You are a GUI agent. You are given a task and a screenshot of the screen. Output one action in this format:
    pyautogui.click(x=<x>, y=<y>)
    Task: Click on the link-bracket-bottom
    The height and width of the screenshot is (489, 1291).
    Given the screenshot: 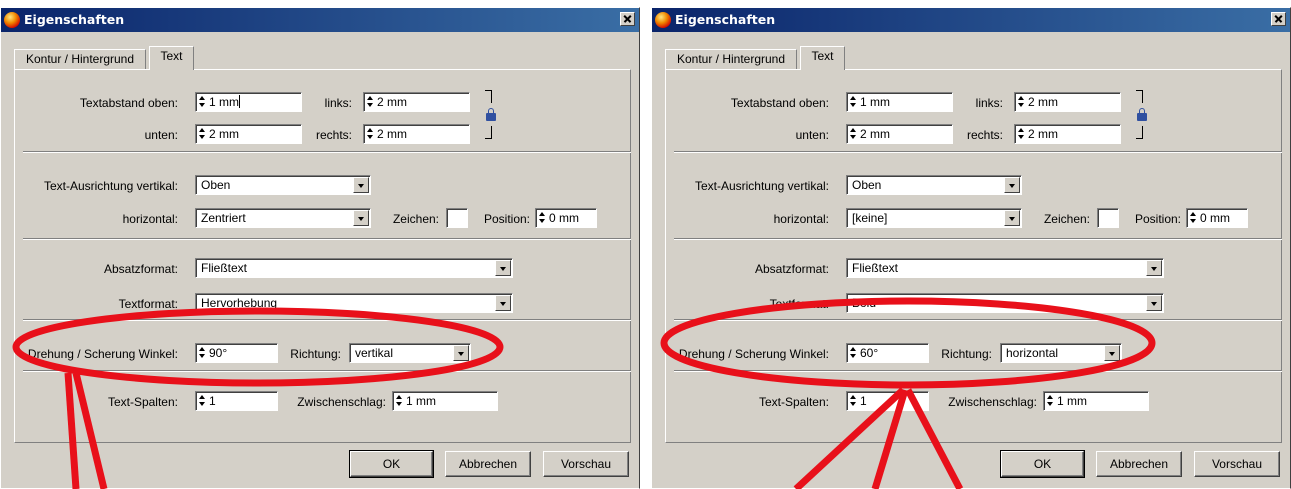 What is the action you would take?
    pyautogui.click(x=1139, y=132)
    